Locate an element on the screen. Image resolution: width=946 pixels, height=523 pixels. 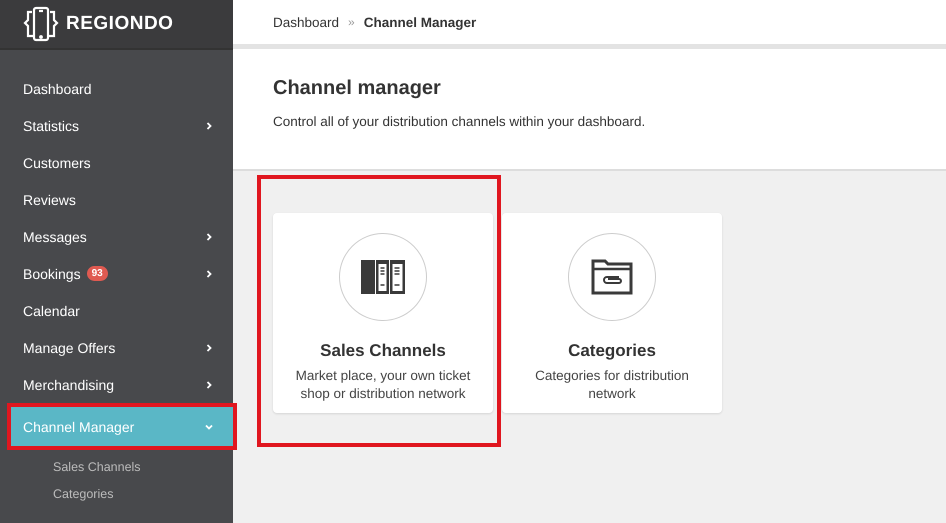
card-title: Categories is located at coordinates (612, 351).